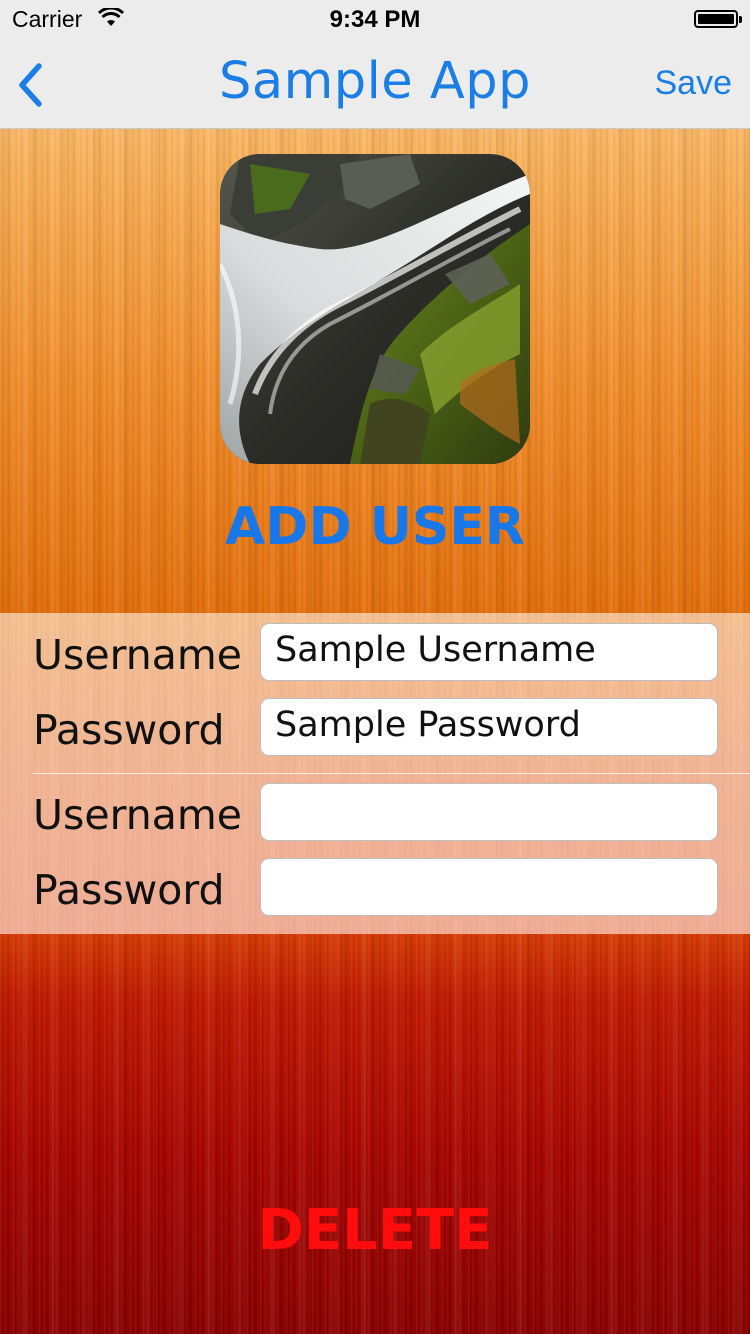 Image resolution: width=750 pixels, height=1334 pixels. Describe the element at coordinates (489, 652) in the screenshot. I see `username-field: Sample Username` at that location.